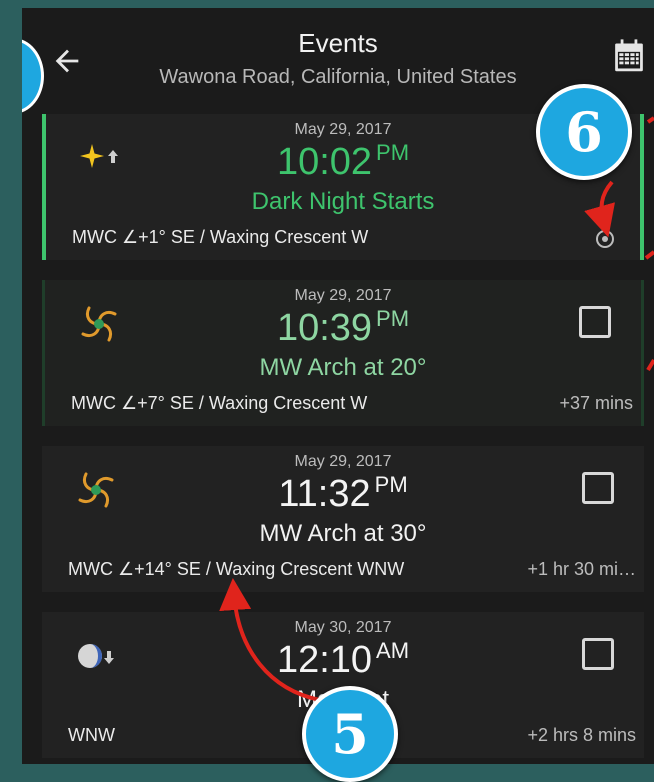  Describe the element at coordinates (629, 56) in the screenshot. I see `calendar-icon` at that location.